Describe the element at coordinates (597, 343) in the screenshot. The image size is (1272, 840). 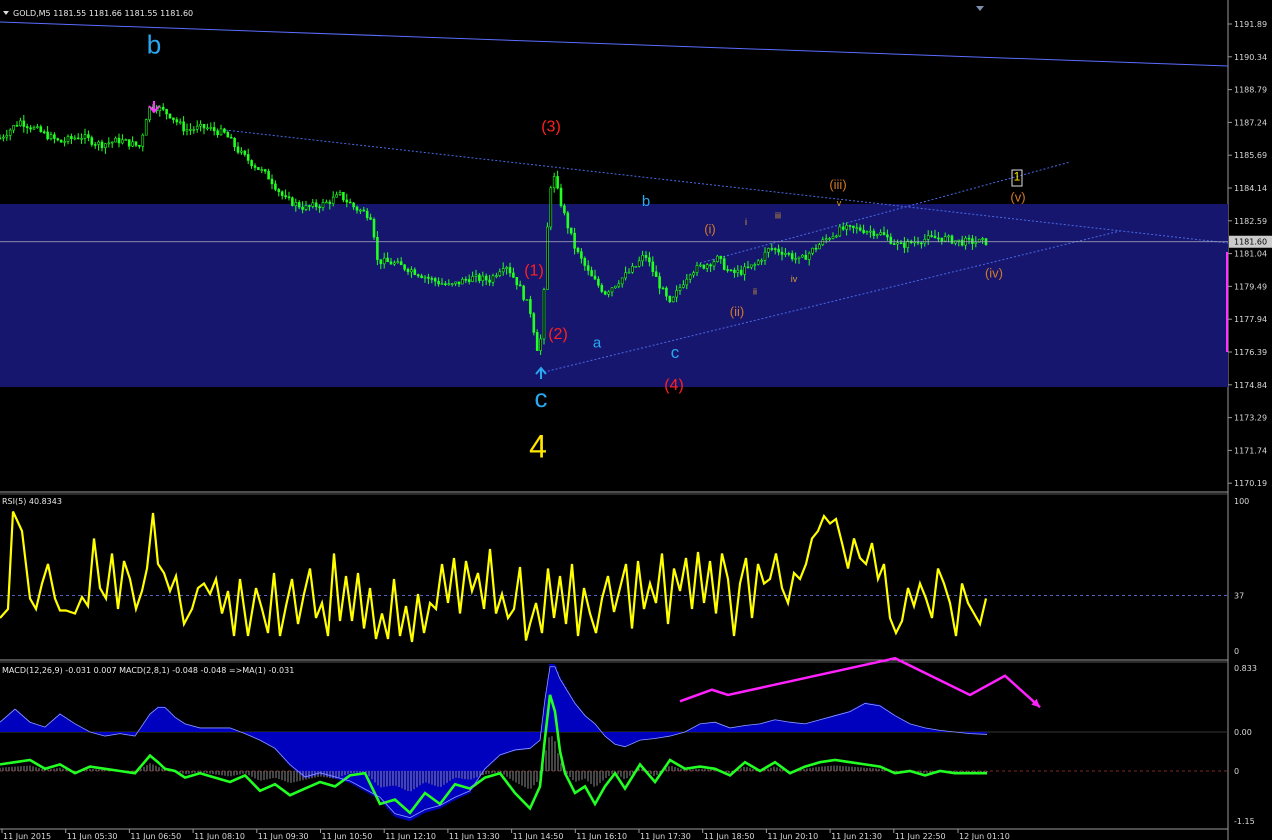
I see `wave-label: a` at that location.